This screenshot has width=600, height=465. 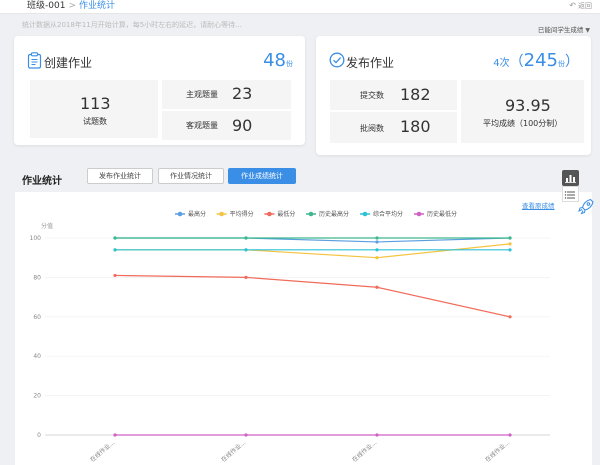 What do you see at coordinates (337, 60) in the screenshot?
I see `check-circle-icon` at bounding box center [337, 60].